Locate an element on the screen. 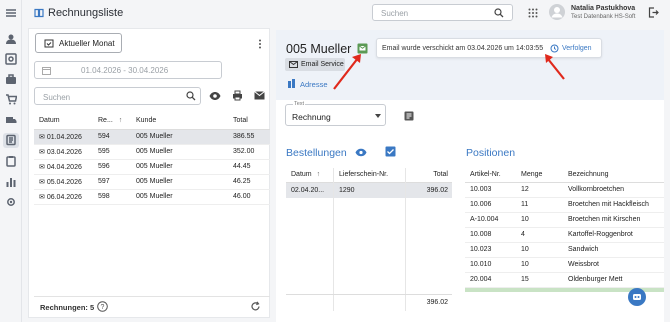 The width and height of the screenshot is (670, 322). order-total: 396.02 is located at coordinates (437, 190).